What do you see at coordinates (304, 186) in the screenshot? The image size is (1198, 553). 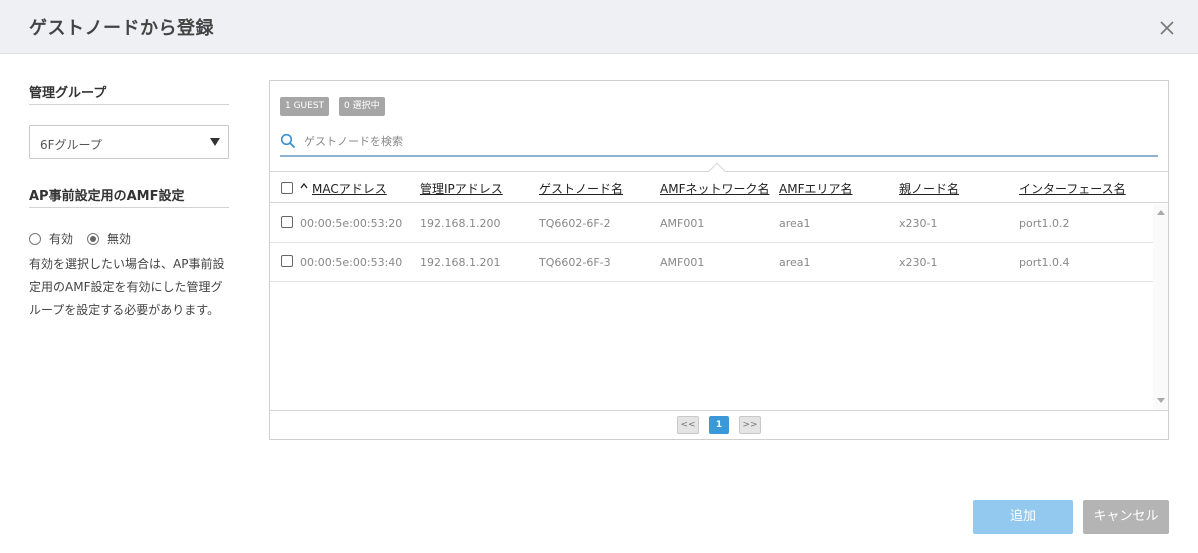 I see `sort-asc-icon` at bounding box center [304, 186].